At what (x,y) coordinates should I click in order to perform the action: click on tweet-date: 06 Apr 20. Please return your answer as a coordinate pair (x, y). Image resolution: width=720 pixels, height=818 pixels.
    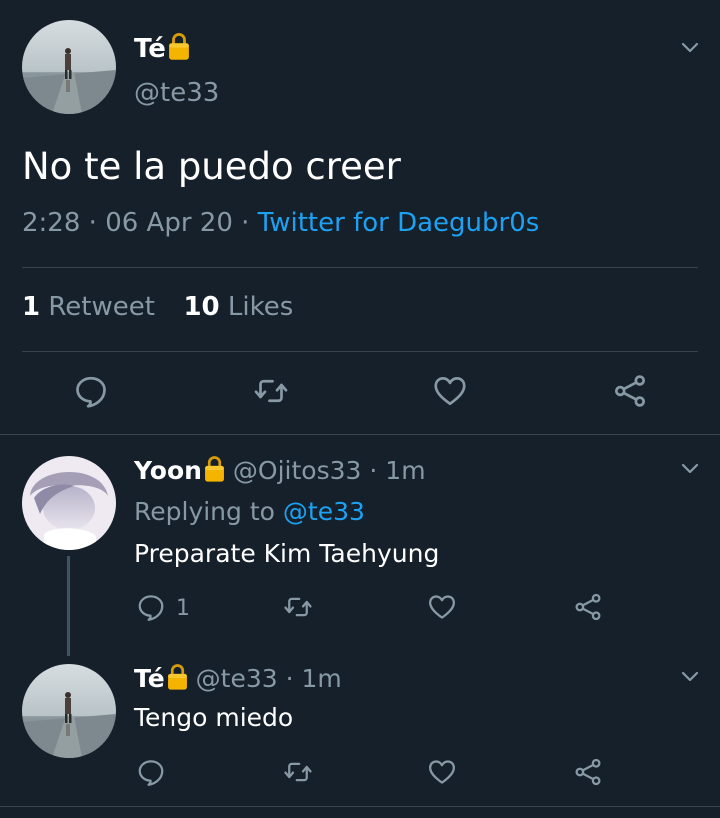
    Looking at the image, I should click on (169, 223).